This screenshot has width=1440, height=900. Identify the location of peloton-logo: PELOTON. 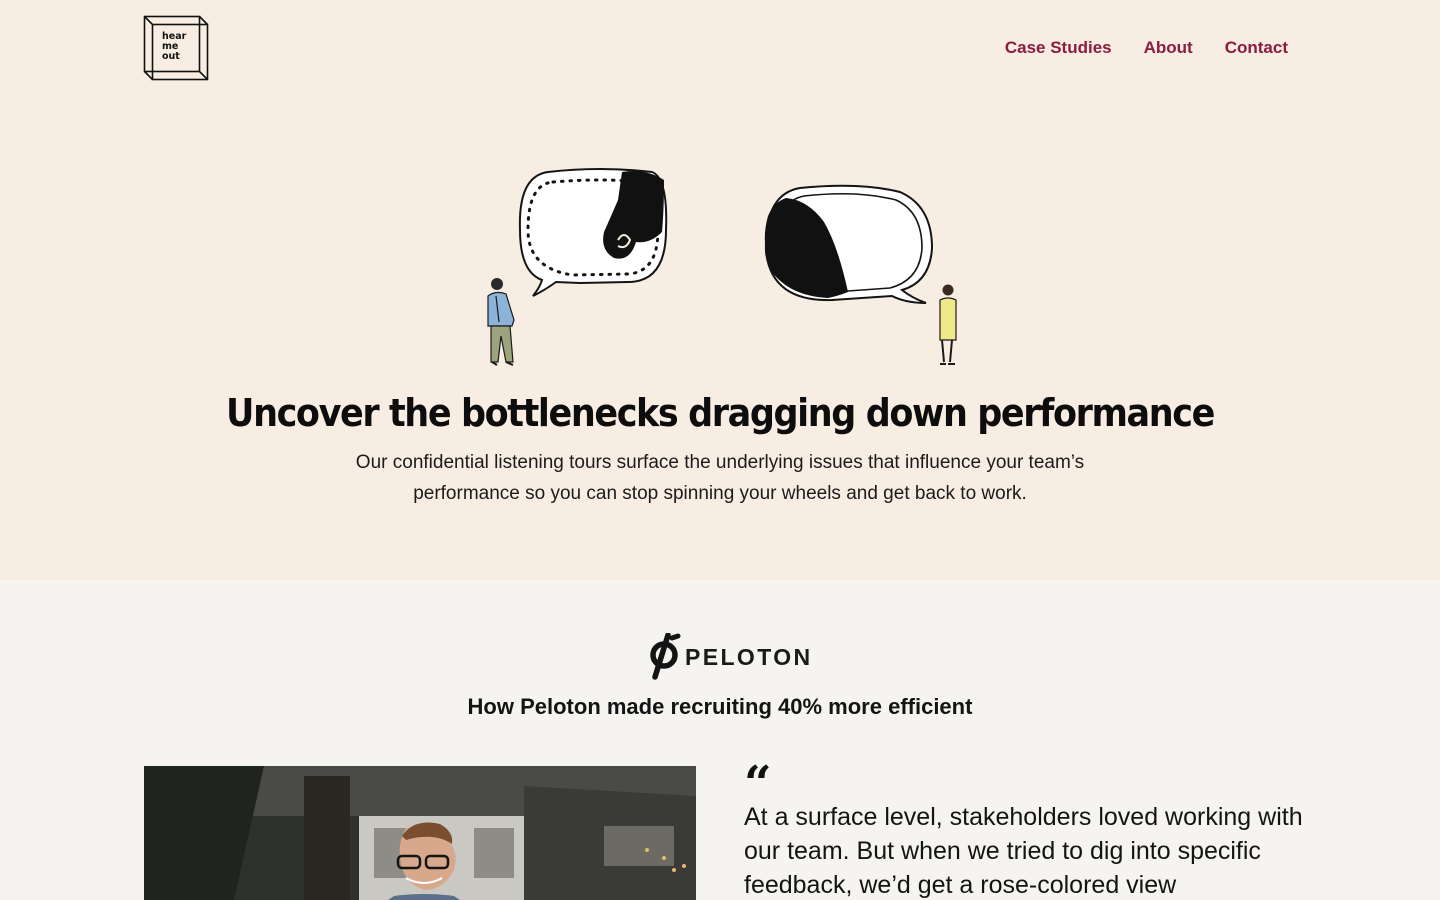
(727, 656).